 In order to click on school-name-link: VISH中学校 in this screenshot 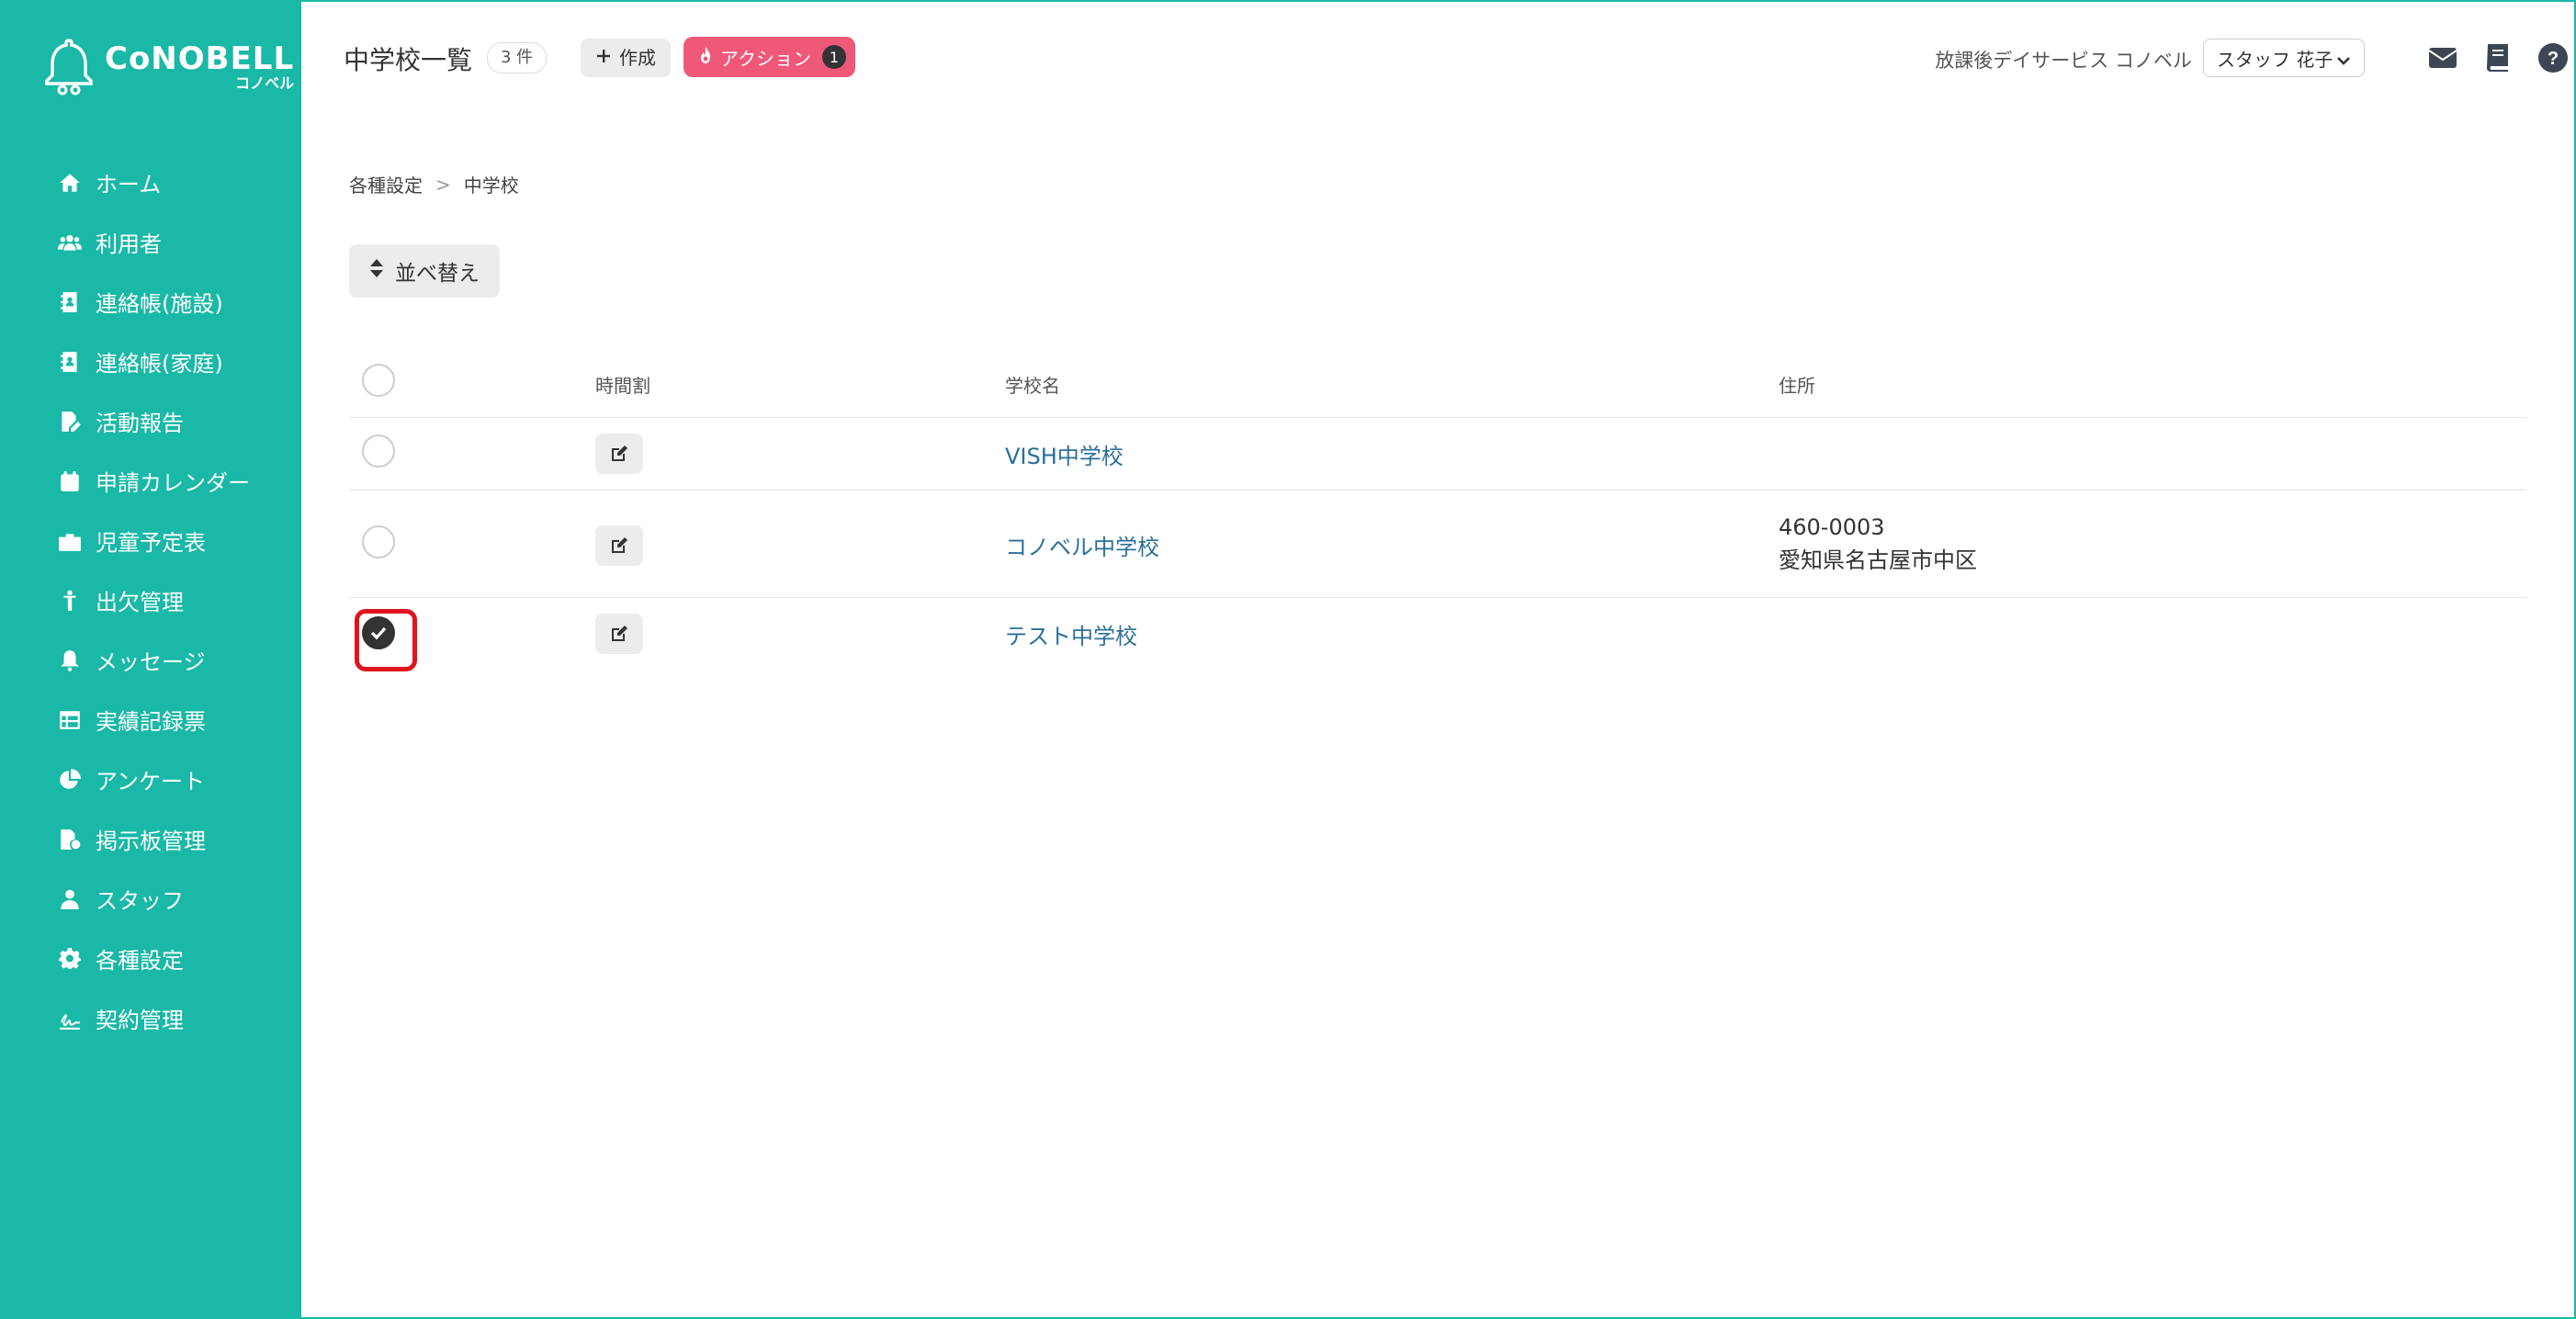, I will do `click(1064, 456)`.